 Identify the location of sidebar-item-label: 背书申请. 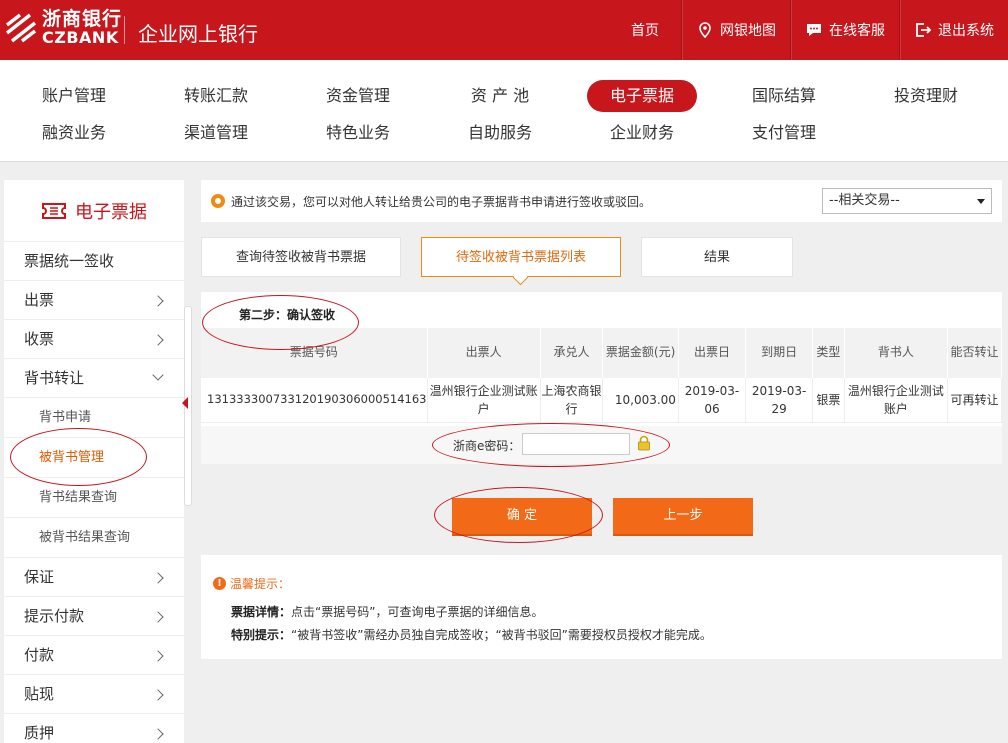
(65, 417).